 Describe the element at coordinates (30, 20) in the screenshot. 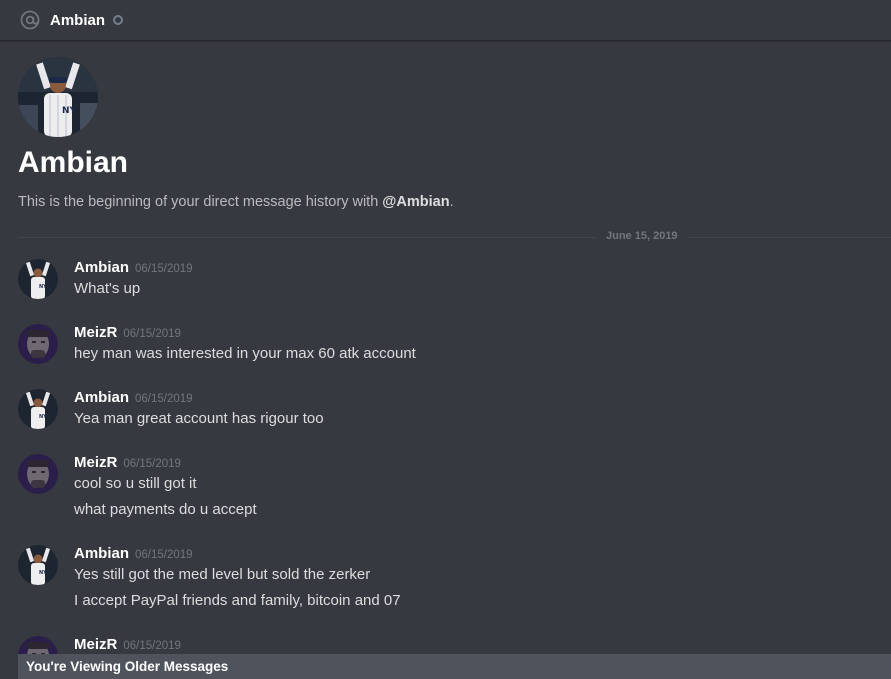

I see `at-icon` at that location.